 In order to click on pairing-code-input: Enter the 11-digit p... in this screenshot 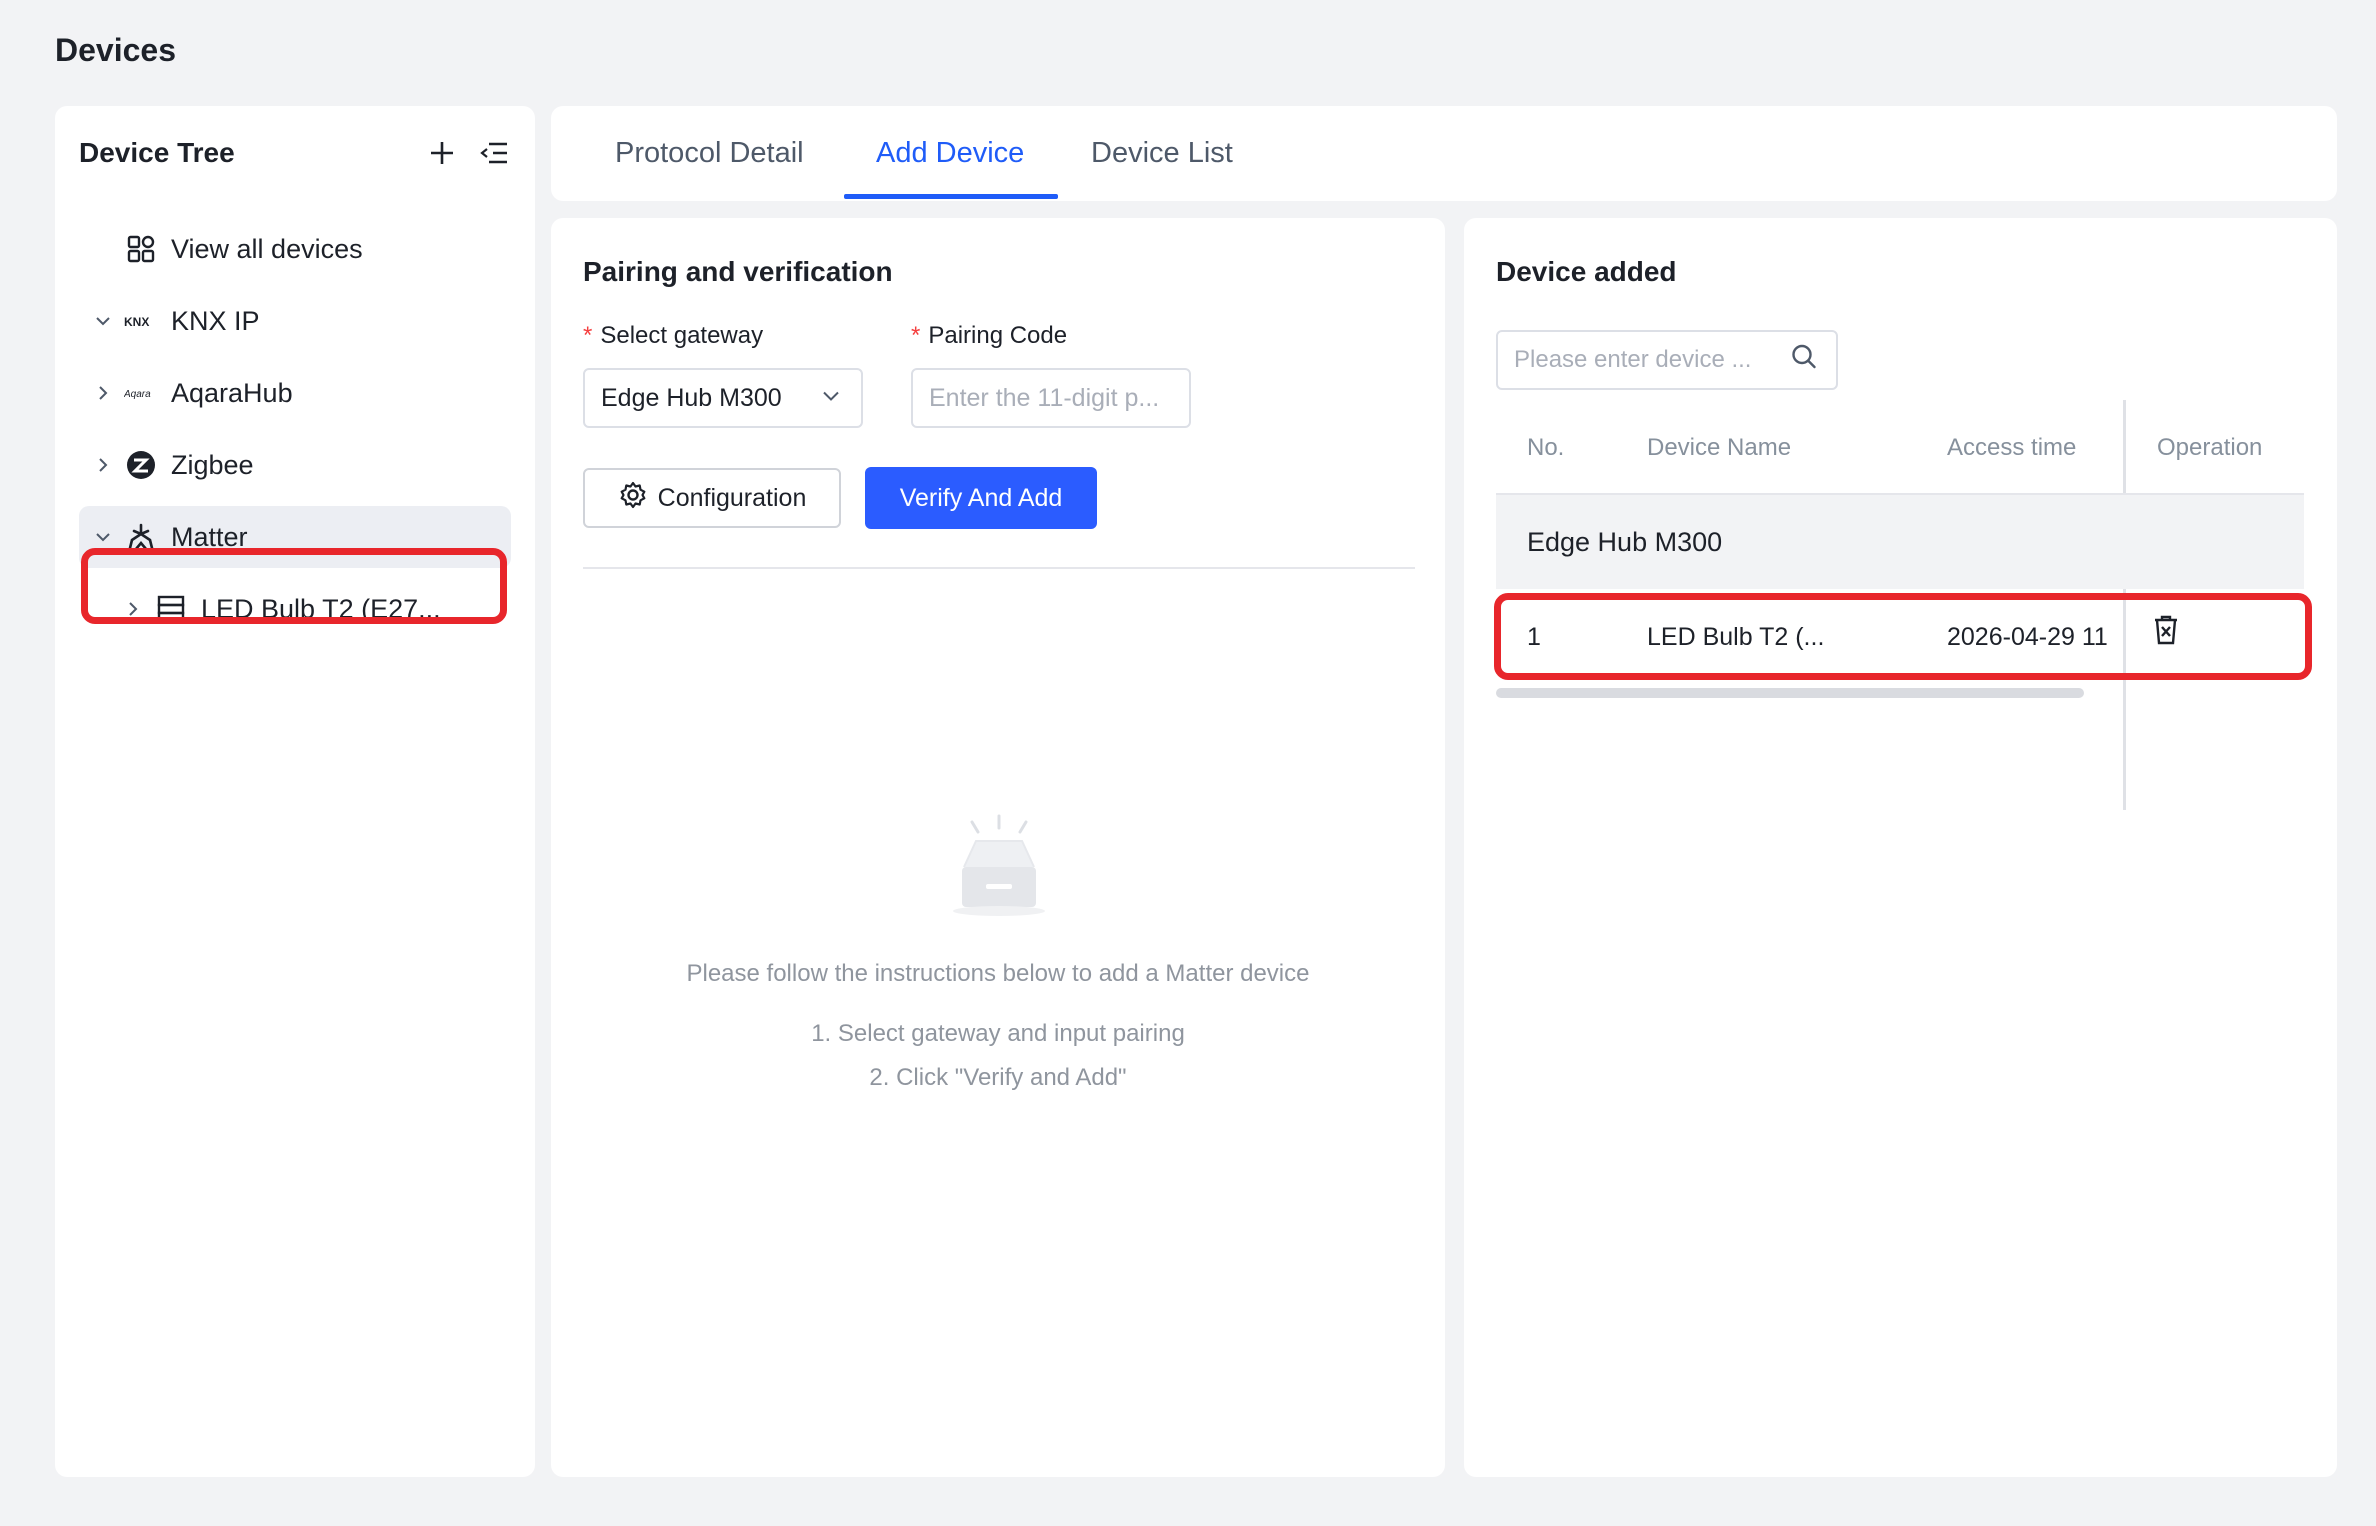, I will do `click(1051, 398)`.